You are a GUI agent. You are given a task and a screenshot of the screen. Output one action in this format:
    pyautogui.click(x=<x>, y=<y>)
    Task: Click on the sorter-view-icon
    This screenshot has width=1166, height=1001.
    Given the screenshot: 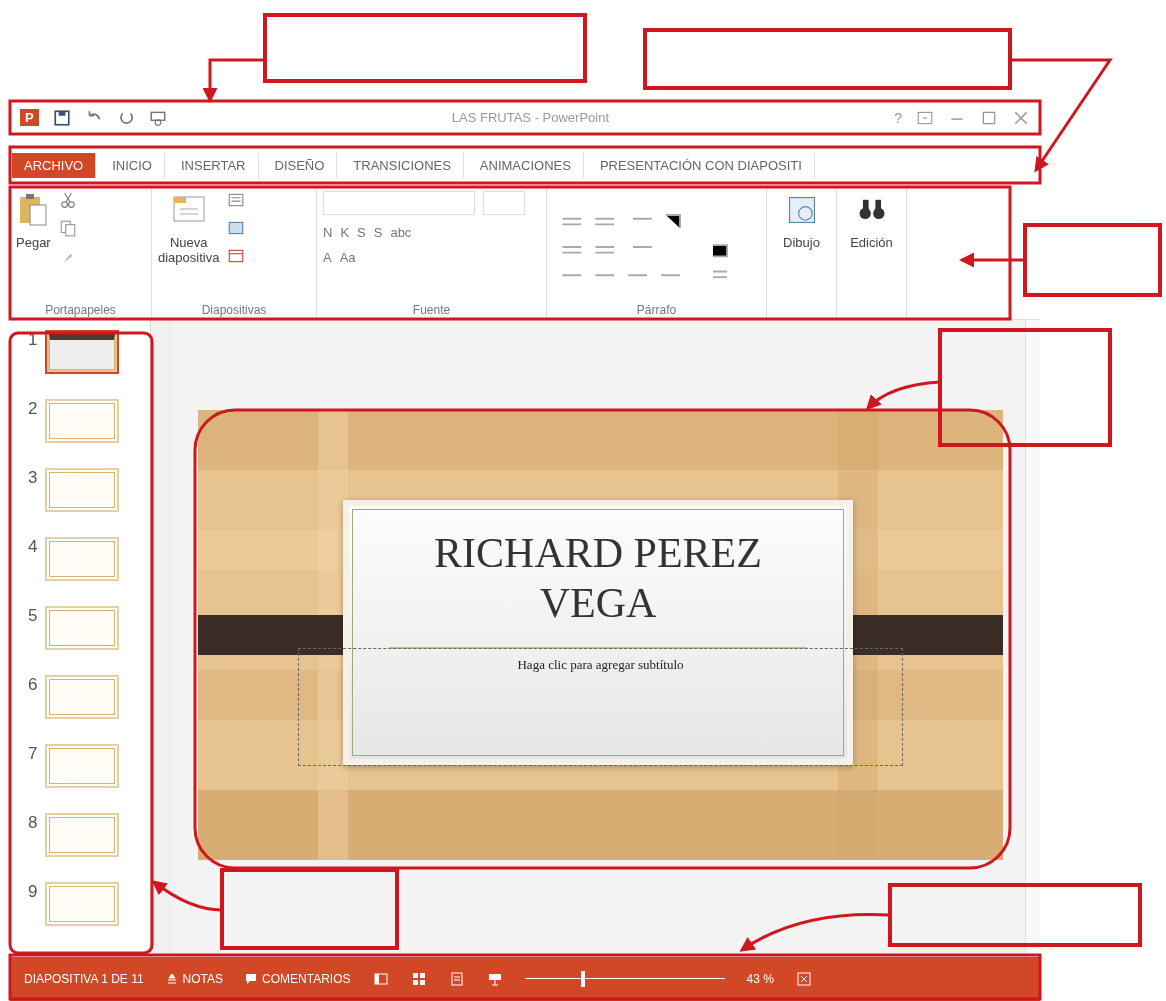 What is the action you would take?
    pyautogui.click(x=418, y=979)
    